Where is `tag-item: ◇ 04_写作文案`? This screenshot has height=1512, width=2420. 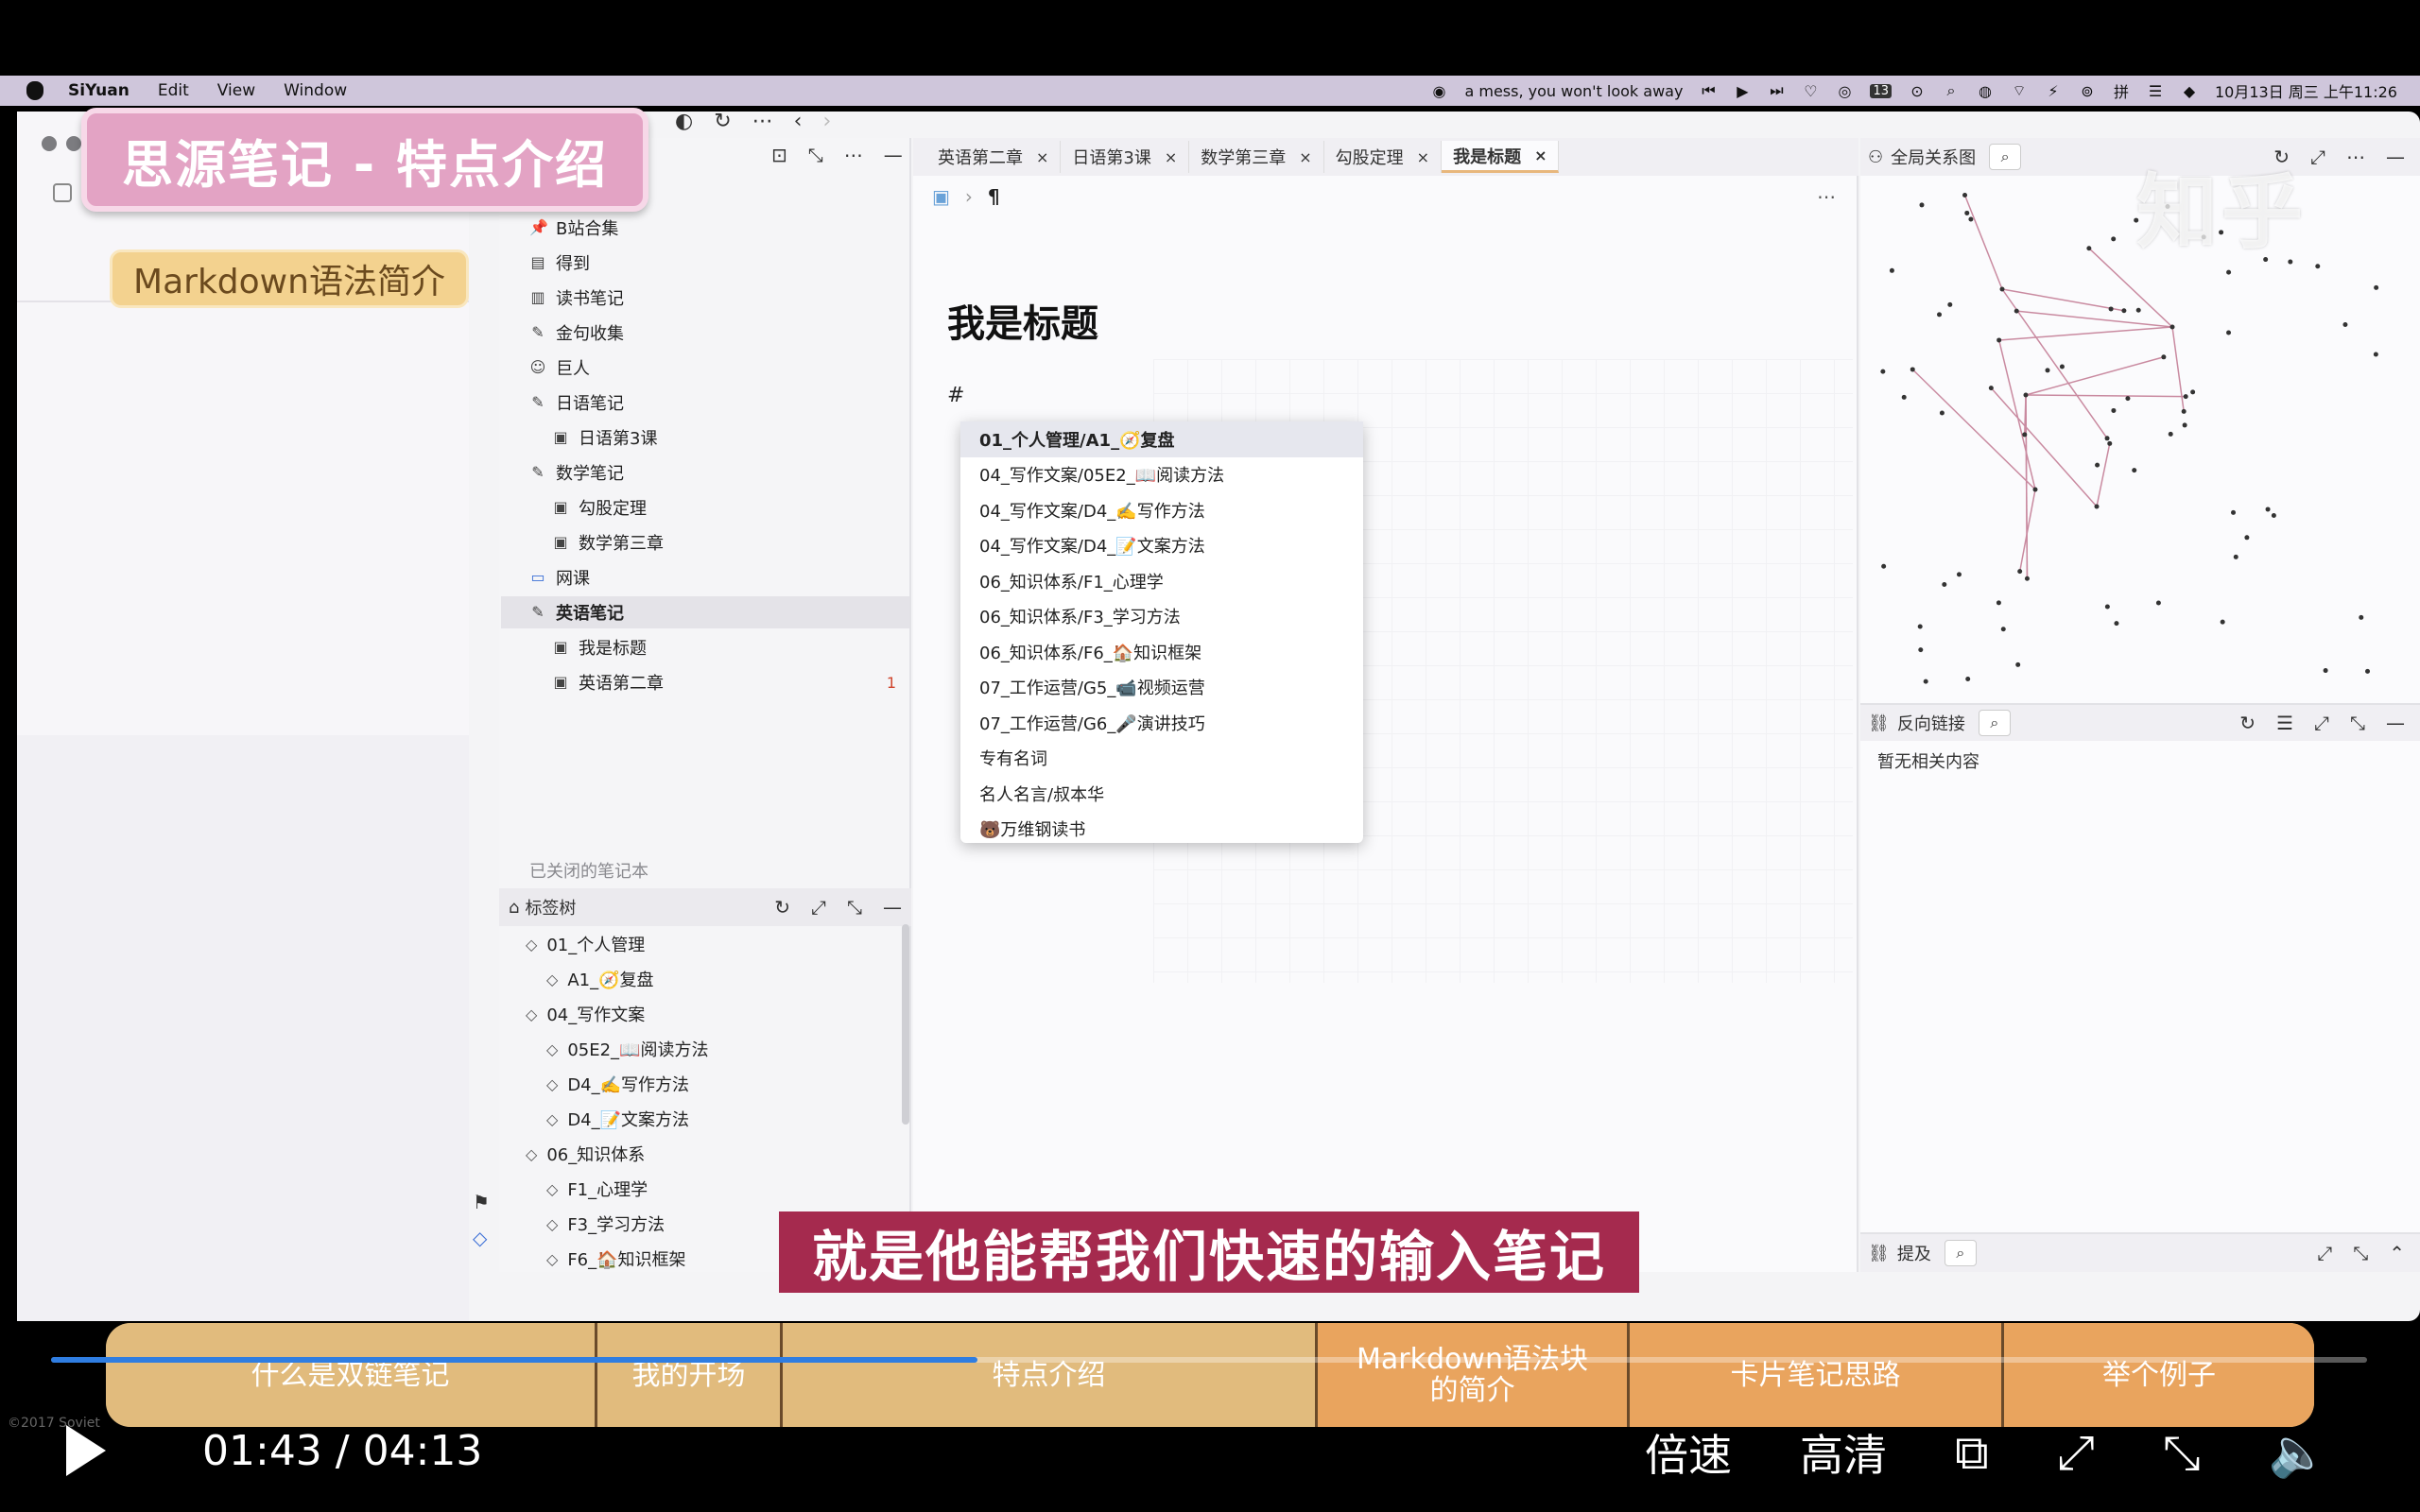 tag-item: ◇ 04_写作文案 is located at coordinates (585, 1014).